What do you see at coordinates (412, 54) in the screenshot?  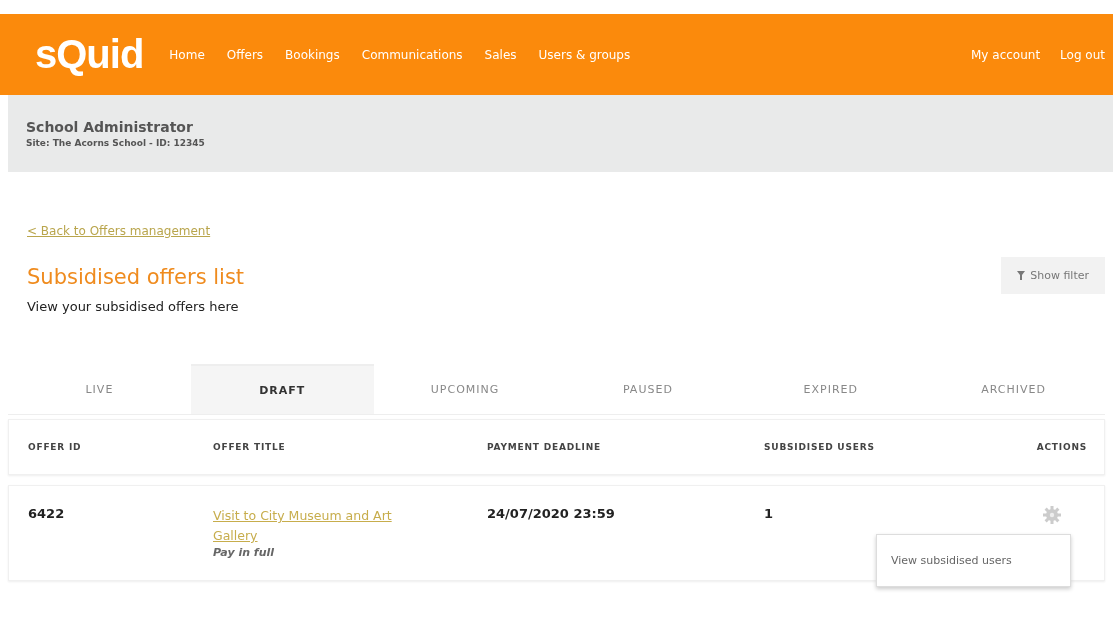 I see `nav-link: Communications` at bounding box center [412, 54].